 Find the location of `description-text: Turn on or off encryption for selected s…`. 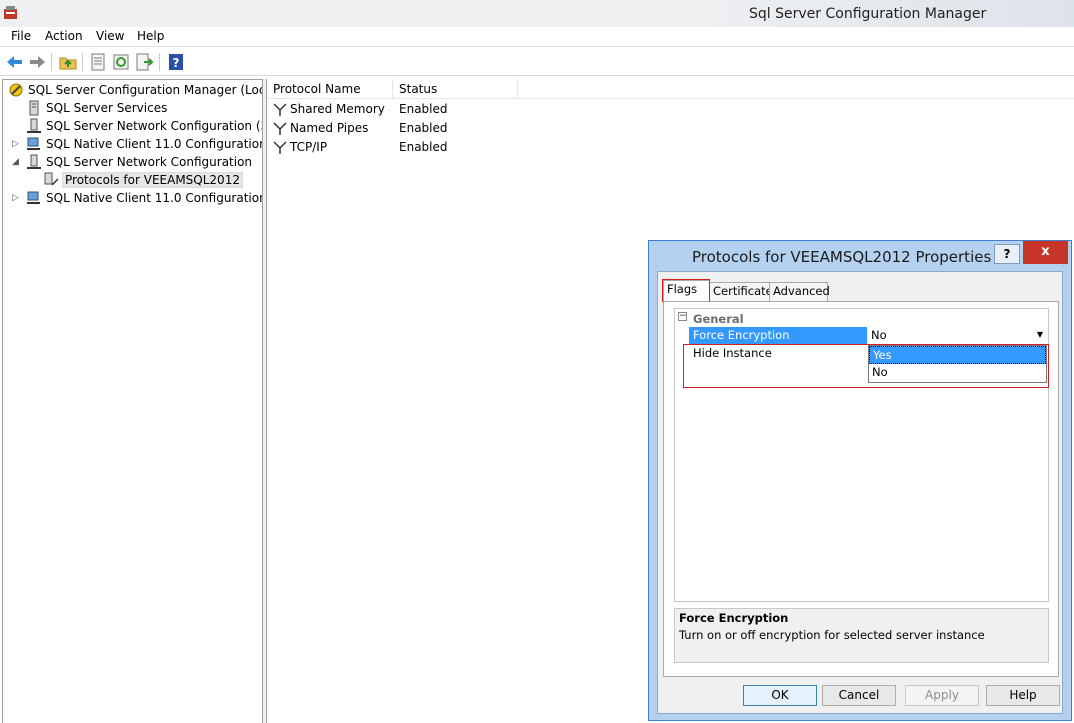

description-text: Turn on or off encryption for selected s… is located at coordinates (832, 635).